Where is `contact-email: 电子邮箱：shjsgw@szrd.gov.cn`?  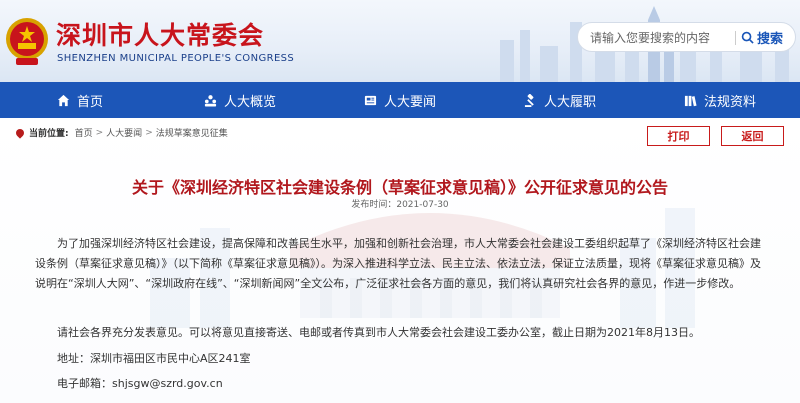
contact-email: 电子邮箱：shjsgw@szrd.gov.cn is located at coordinates (140, 383).